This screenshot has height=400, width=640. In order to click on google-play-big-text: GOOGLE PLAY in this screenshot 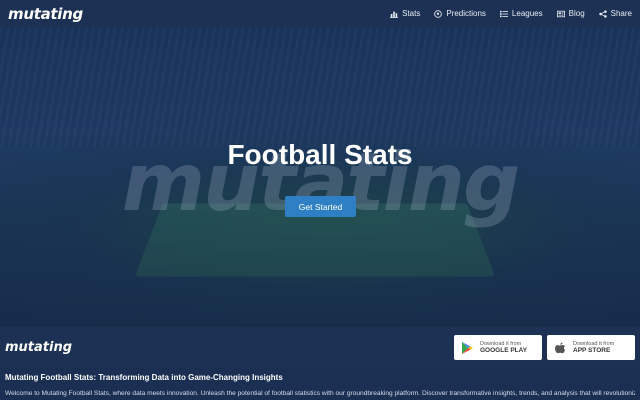, I will do `click(504, 350)`.